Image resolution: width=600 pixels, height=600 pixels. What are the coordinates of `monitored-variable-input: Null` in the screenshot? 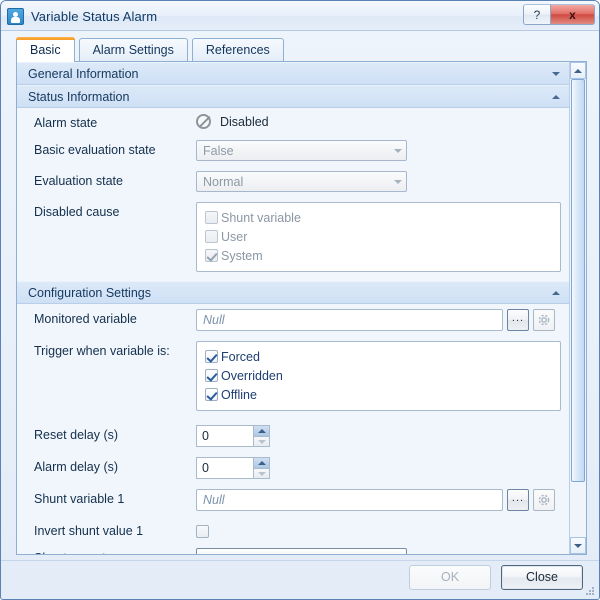 It's located at (349, 320).